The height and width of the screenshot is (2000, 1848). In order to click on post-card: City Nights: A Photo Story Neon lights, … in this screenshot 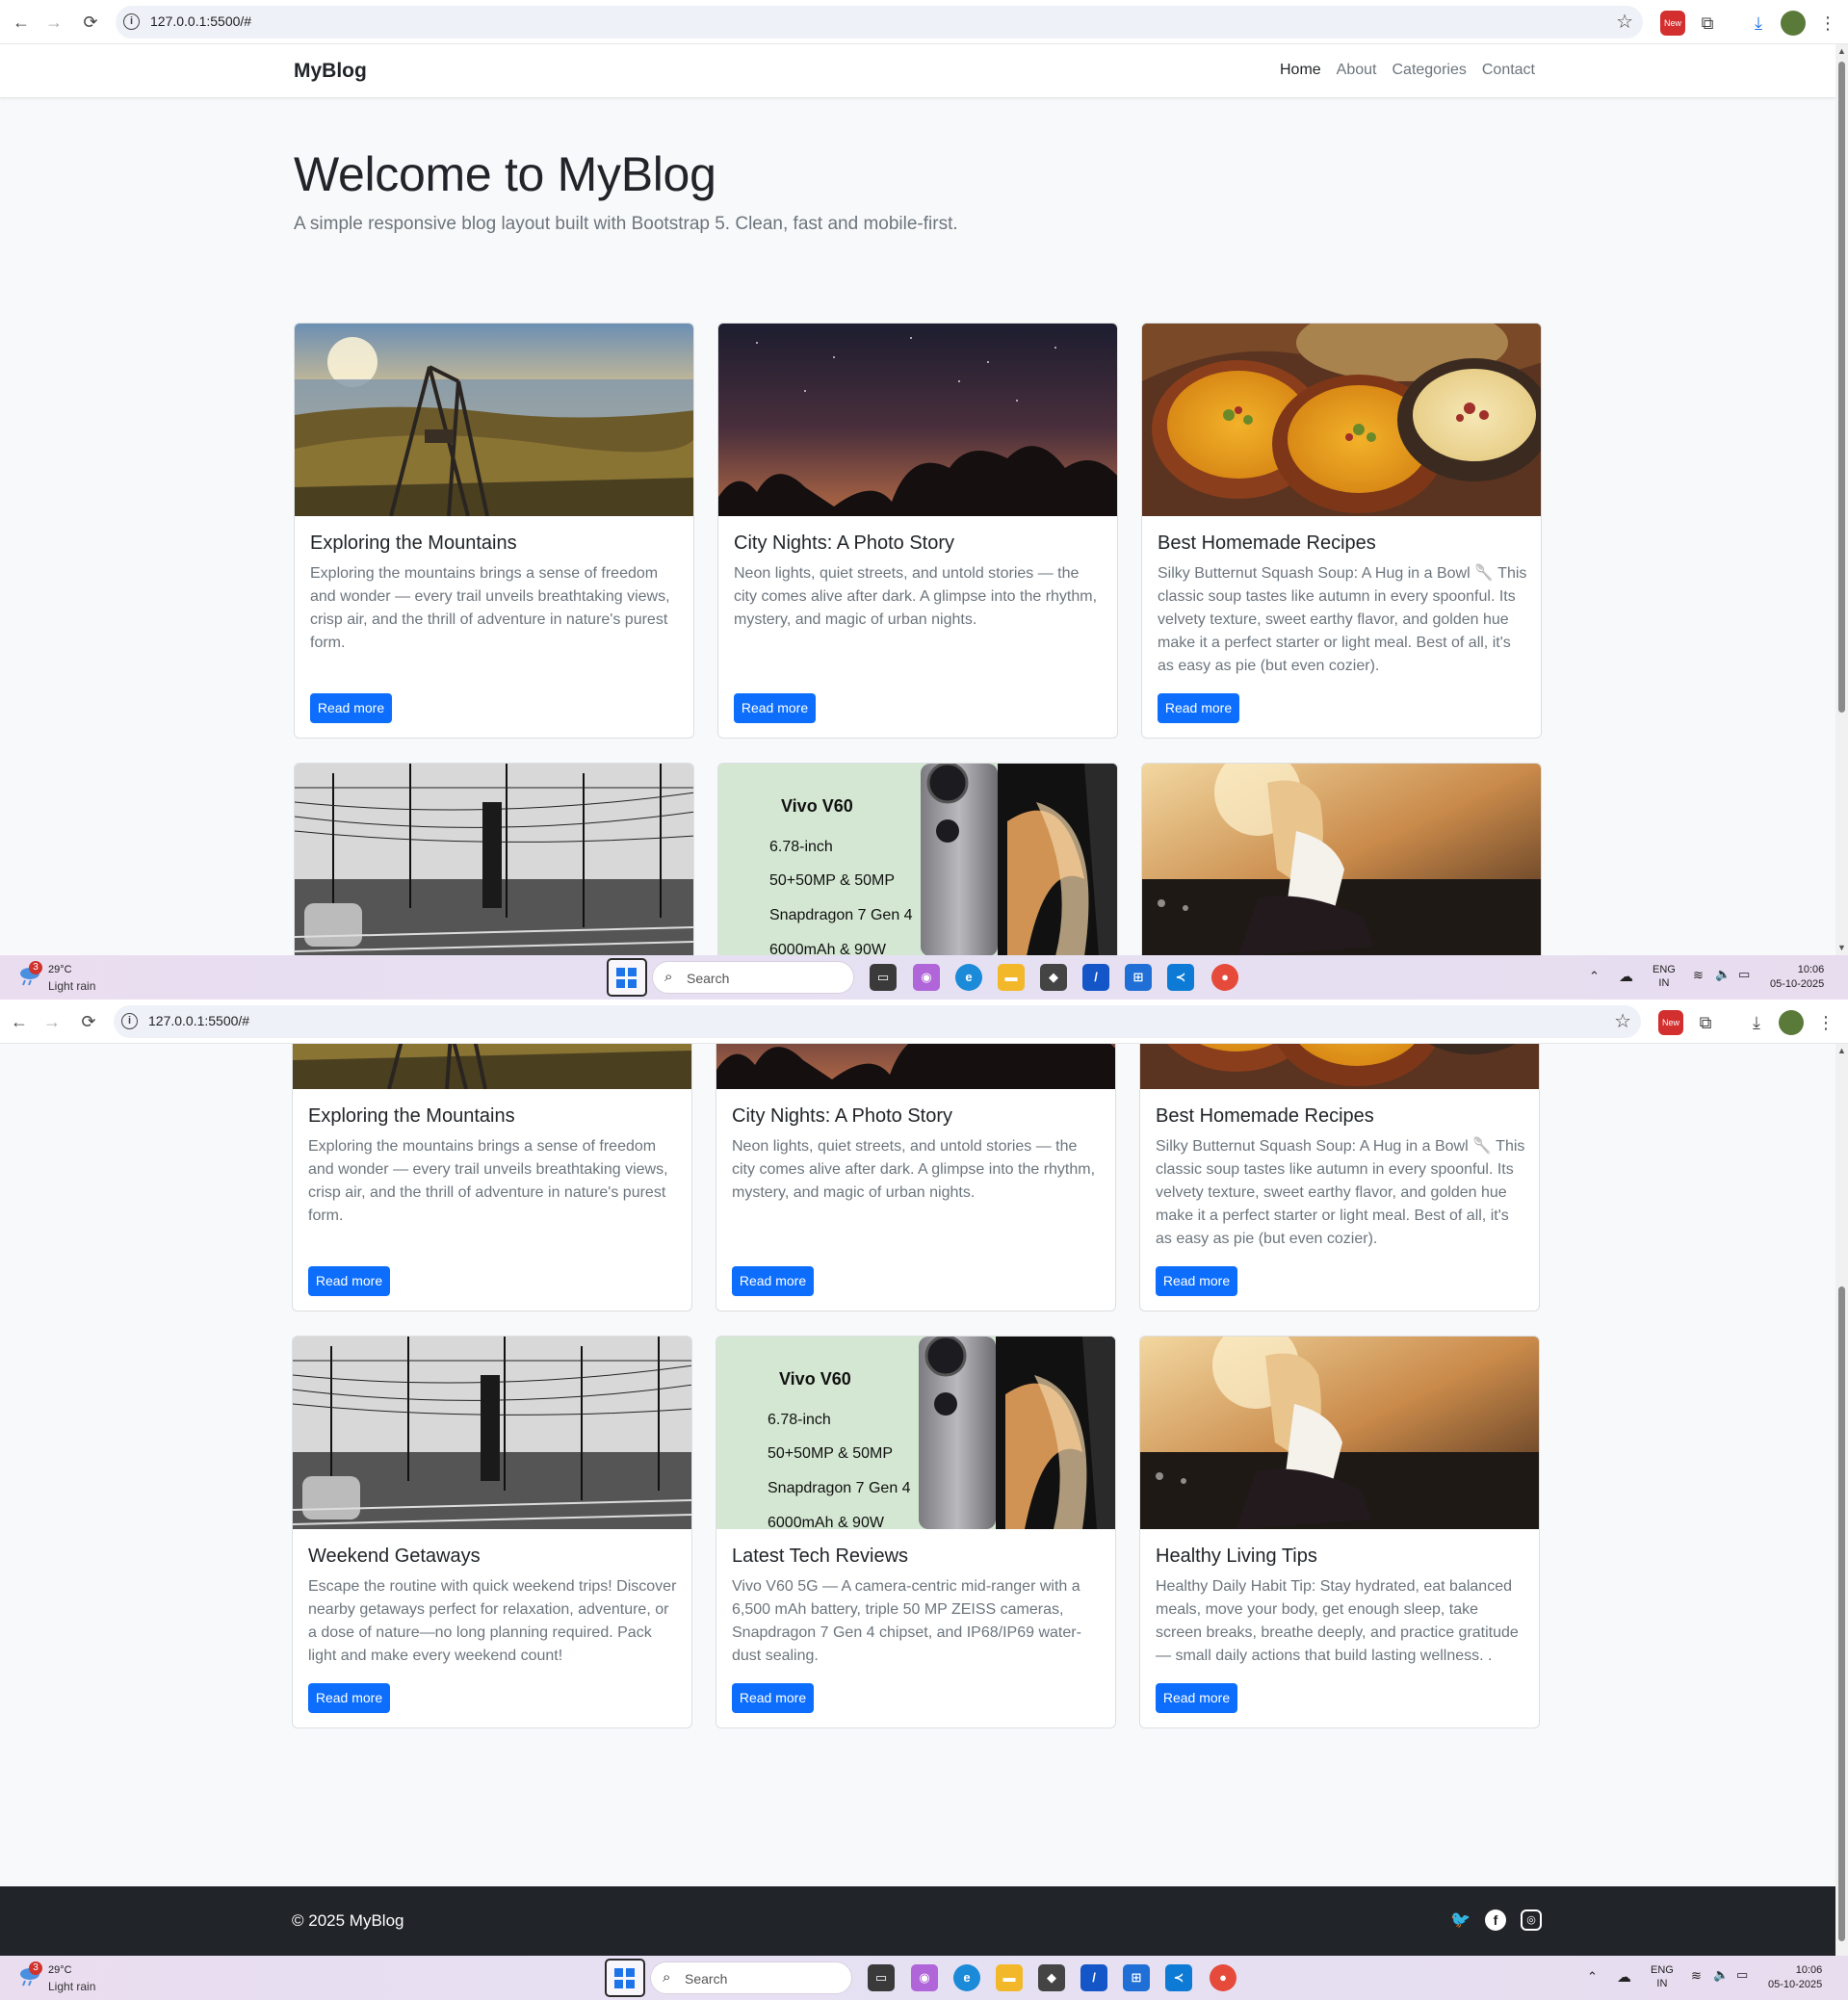, I will do `click(916, 1178)`.